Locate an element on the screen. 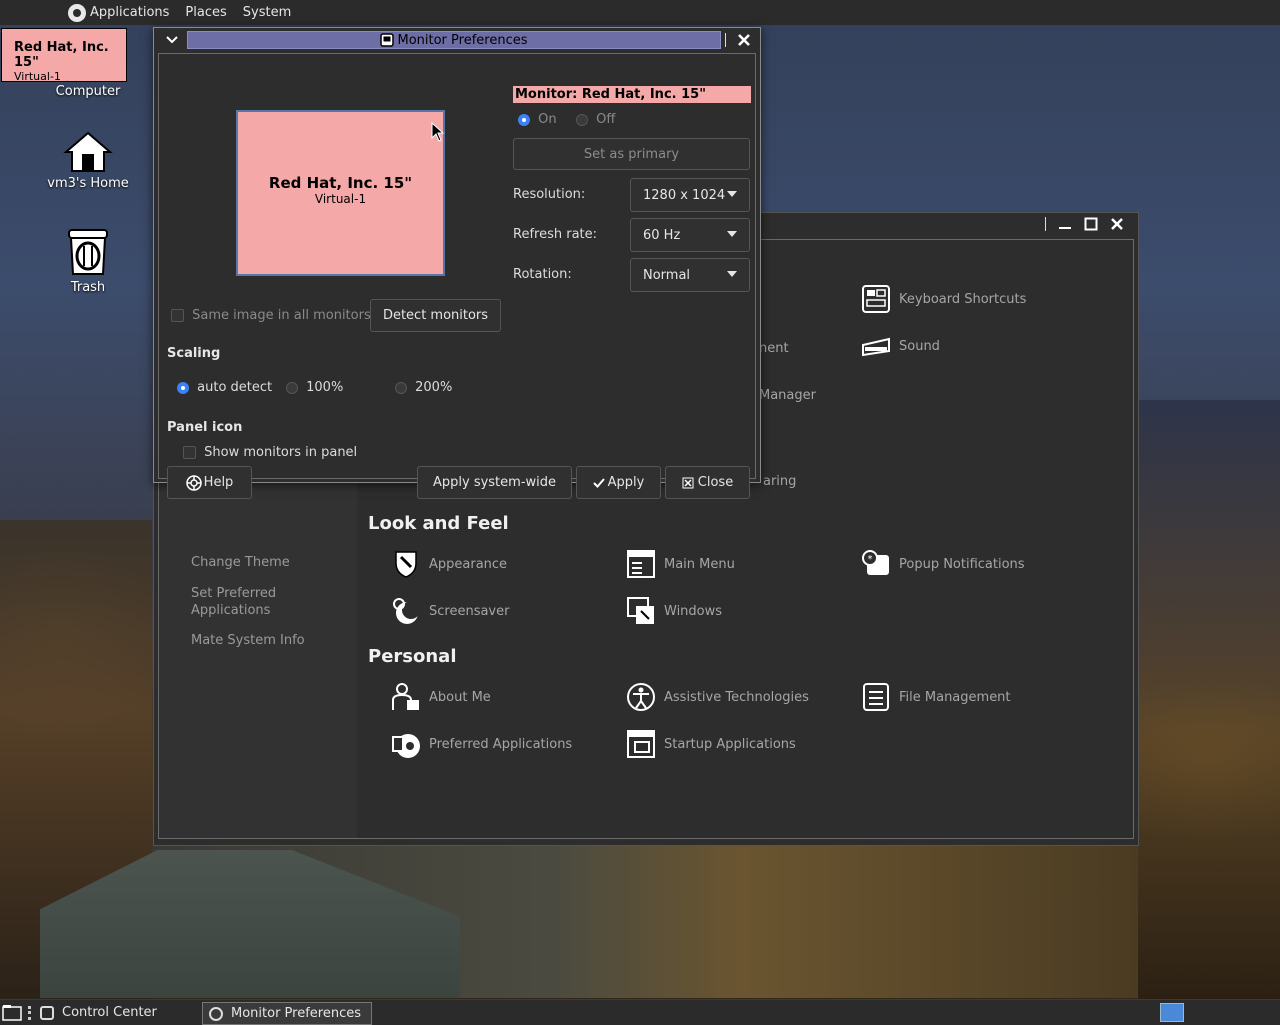 The image size is (1280, 1025). desktop-icon-trash: Trash is located at coordinates (88, 260).